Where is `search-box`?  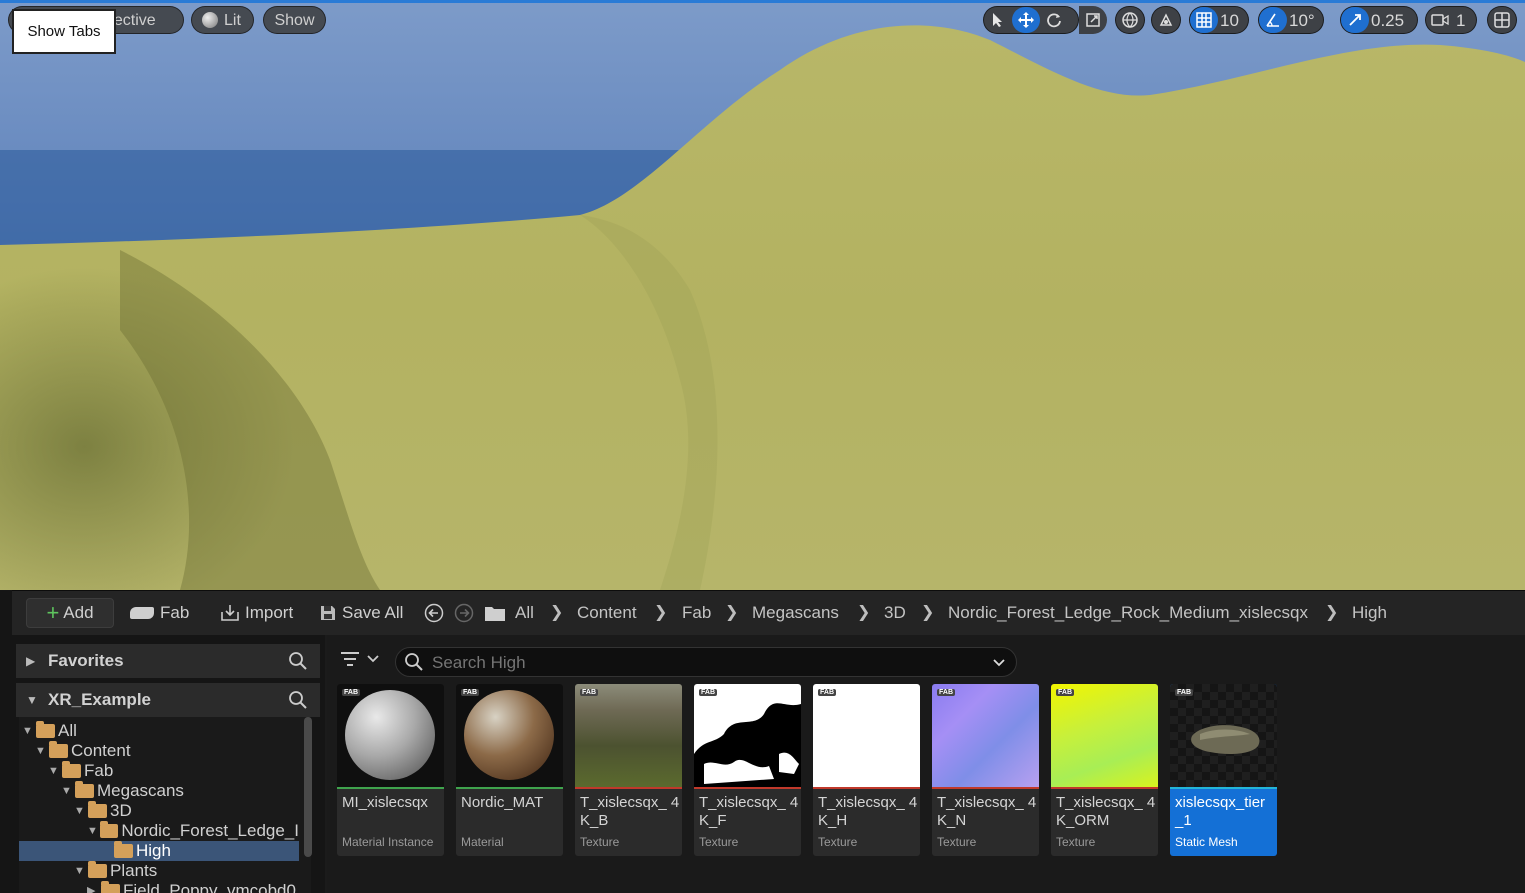 search-box is located at coordinates (706, 662).